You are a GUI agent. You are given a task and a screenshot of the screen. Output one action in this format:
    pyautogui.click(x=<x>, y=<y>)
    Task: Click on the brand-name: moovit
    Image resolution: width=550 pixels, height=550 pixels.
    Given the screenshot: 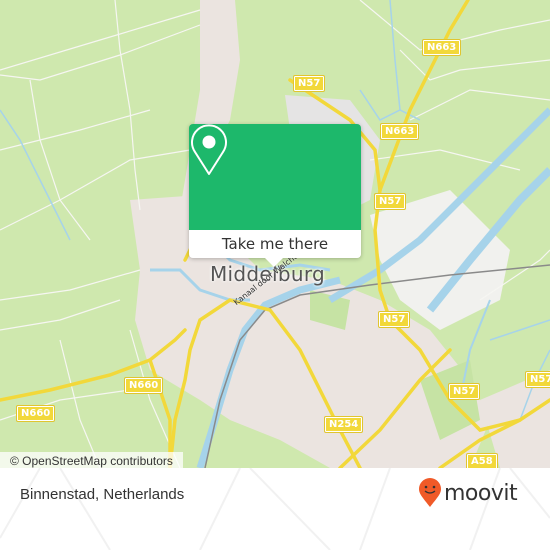 What is the action you would take?
    pyautogui.click(x=481, y=493)
    